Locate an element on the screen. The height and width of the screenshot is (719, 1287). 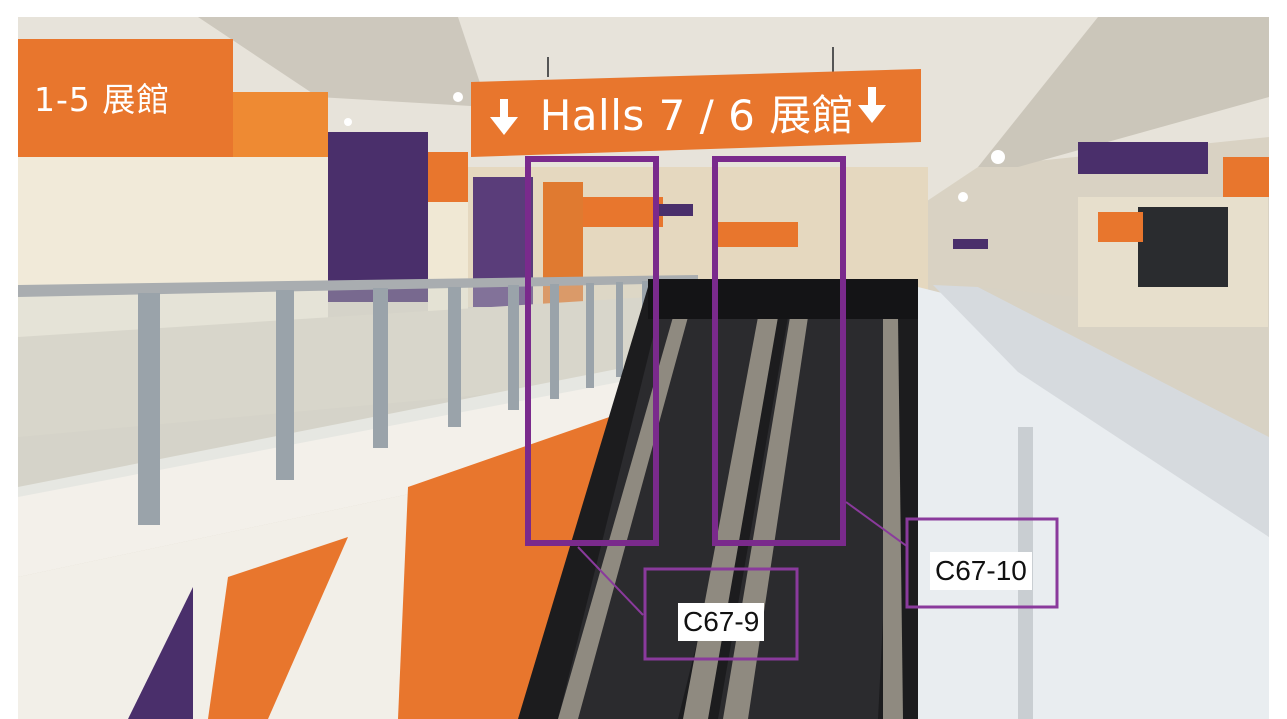
callout-label-c67-9: C67-9 is located at coordinates (721, 622).